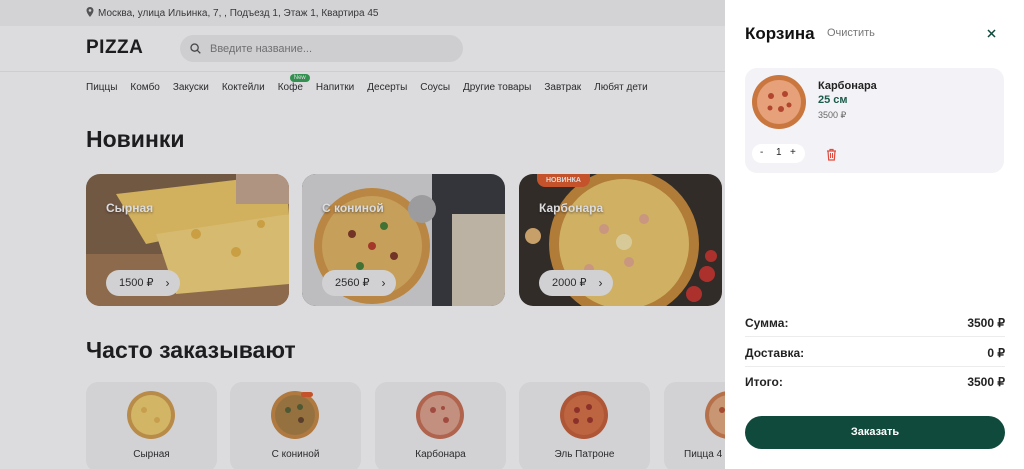 This screenshot has height=469, width=1024. What do you see at coordinates (831, 154) in the screenshot?
I see `trash-icon` at bounding box center [831, 154].